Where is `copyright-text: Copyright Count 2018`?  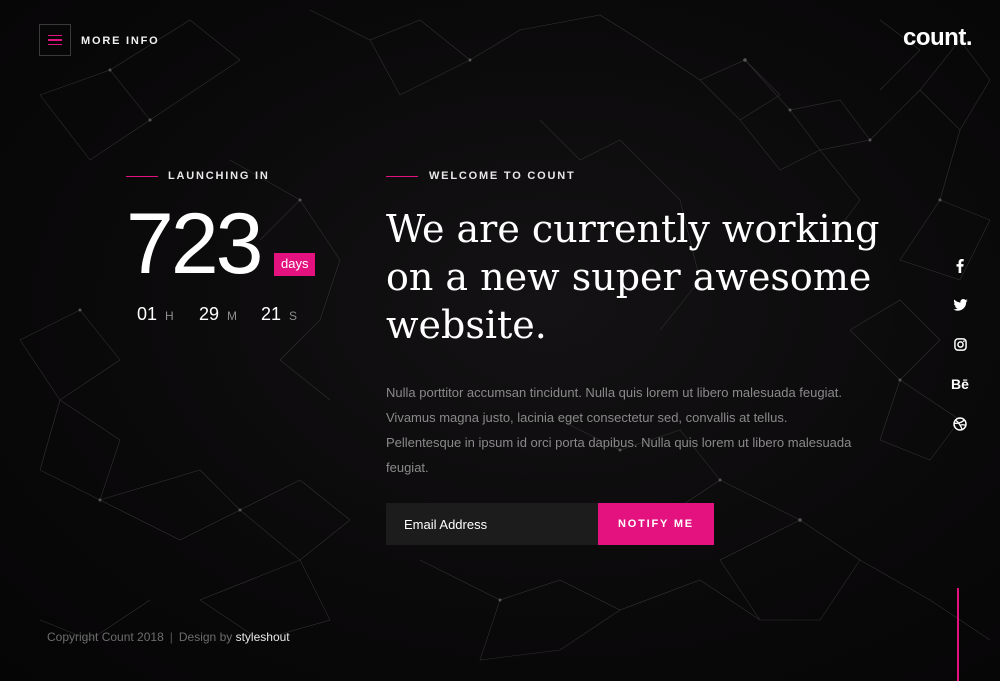
copyright-text: Copyright Count 2018 is located at coordinates (105, 637).